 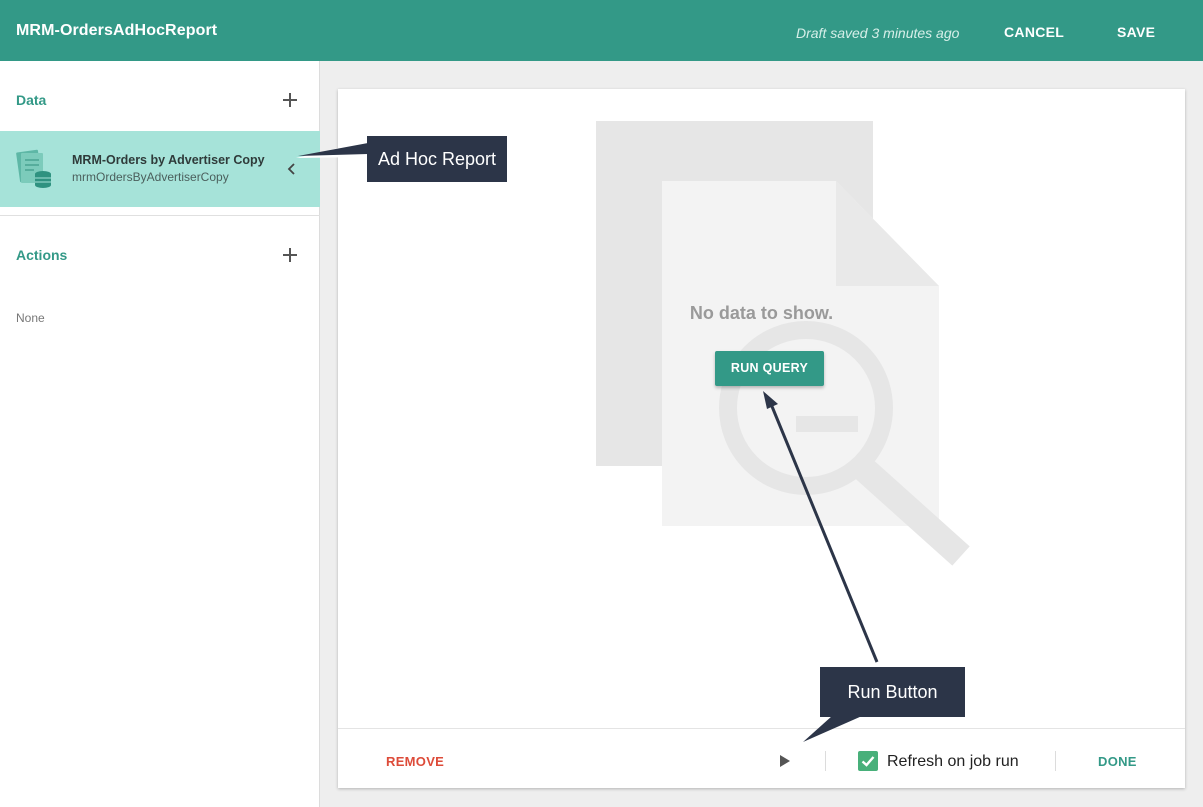 What do you see at coordinates (33, 168) in the screenshot?
I see `report-database-icon` at bounding box center [33, 168].